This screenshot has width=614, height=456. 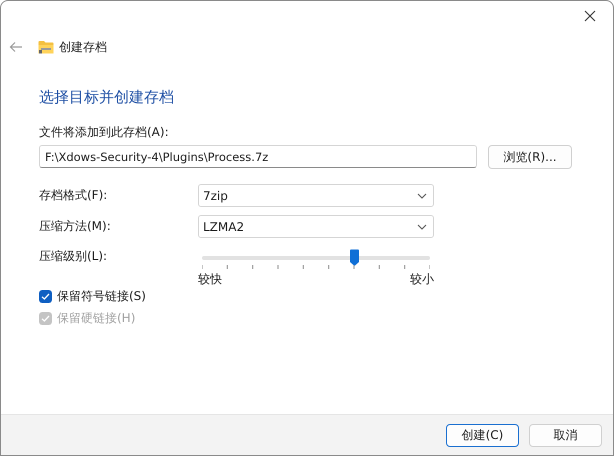 What do you see at coordinates (16, 47) in the screenshot?
I see `back-arrow-icon` at bounding box center [16, 47].